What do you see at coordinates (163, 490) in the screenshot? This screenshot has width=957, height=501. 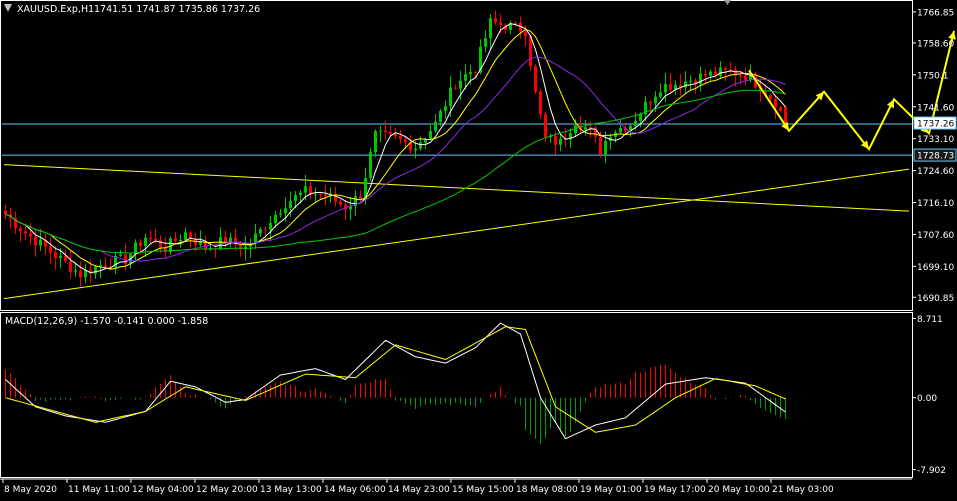 I see `time-tick-label: 12 May 04:00` at bounding box center [163, 490].